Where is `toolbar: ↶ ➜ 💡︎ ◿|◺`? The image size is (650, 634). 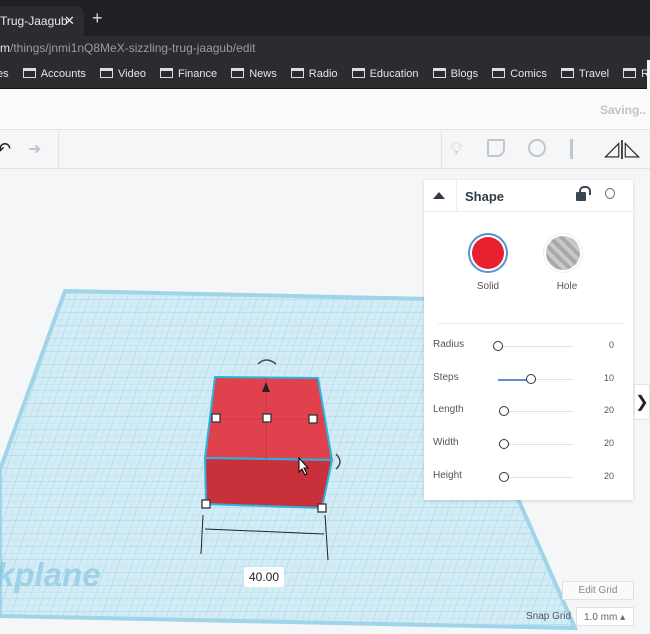 toolbar: ↶ ➜ 💡︎ ◿|◺ is located at coordinates (325, 150).